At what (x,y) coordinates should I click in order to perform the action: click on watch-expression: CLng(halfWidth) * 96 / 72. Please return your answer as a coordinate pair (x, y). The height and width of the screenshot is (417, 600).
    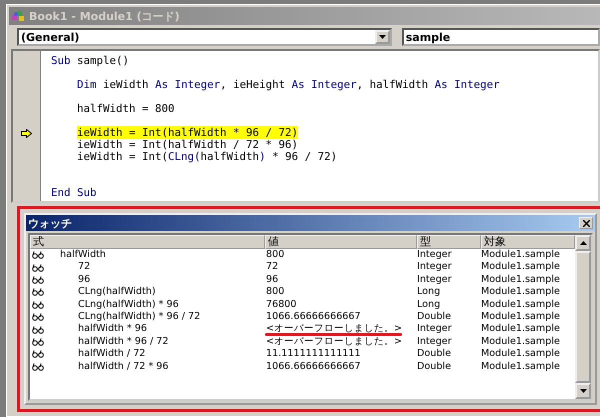
    Looking at the image, I should click on (138, 317).